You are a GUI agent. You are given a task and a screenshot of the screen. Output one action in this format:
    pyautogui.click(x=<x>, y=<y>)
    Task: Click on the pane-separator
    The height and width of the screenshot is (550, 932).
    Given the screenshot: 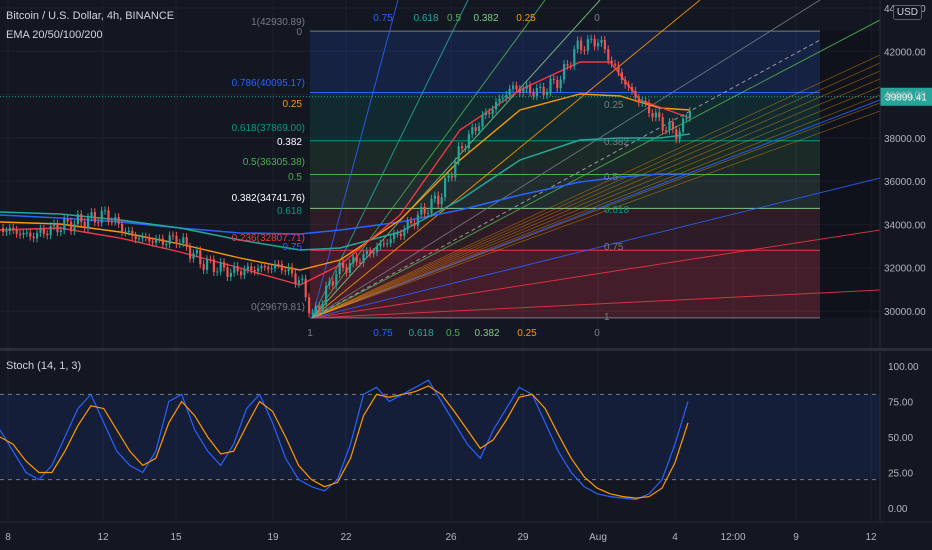 What is the action you would take?
    pyautogui.click(x=466, y=349)
    